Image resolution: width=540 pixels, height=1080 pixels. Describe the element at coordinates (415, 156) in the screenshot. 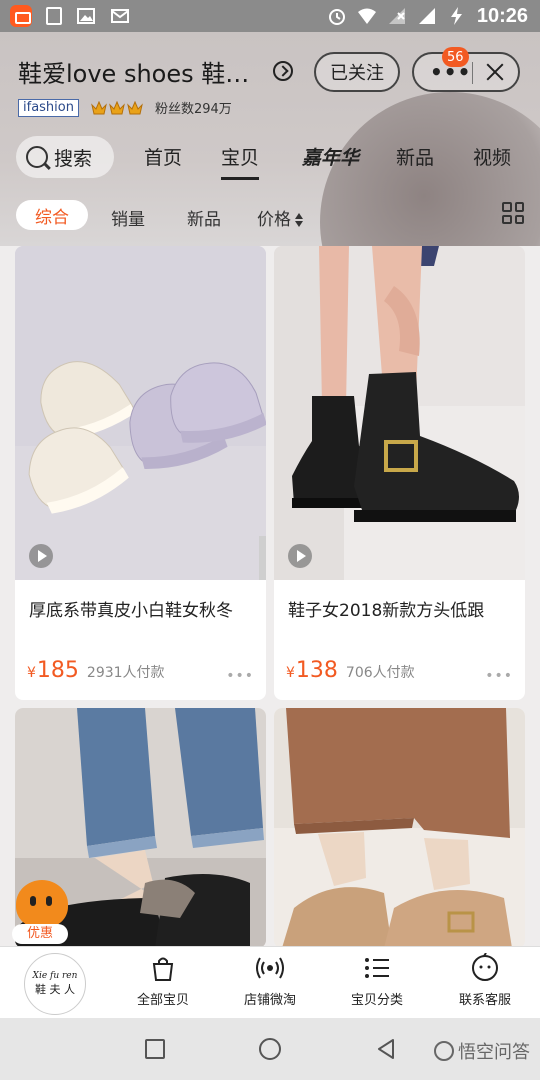

I see `tab-new: 新品` at that location.